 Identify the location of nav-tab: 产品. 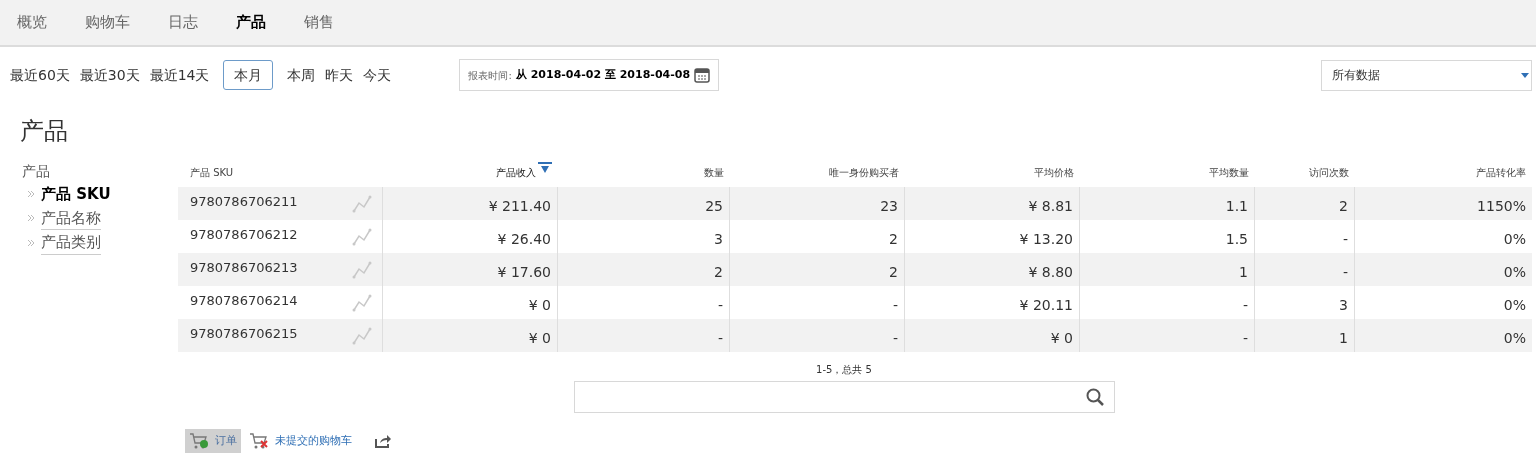
(251, 22).